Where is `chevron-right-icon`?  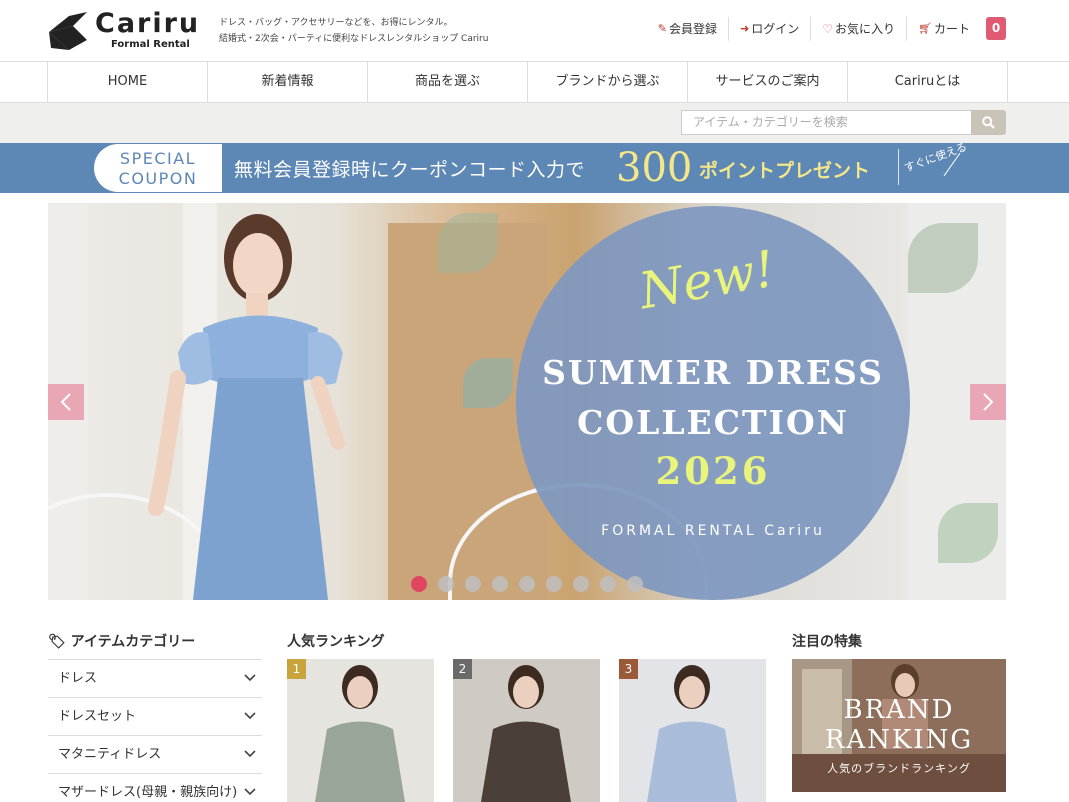 chevron-right-icon is located at coordinates (988, 402).